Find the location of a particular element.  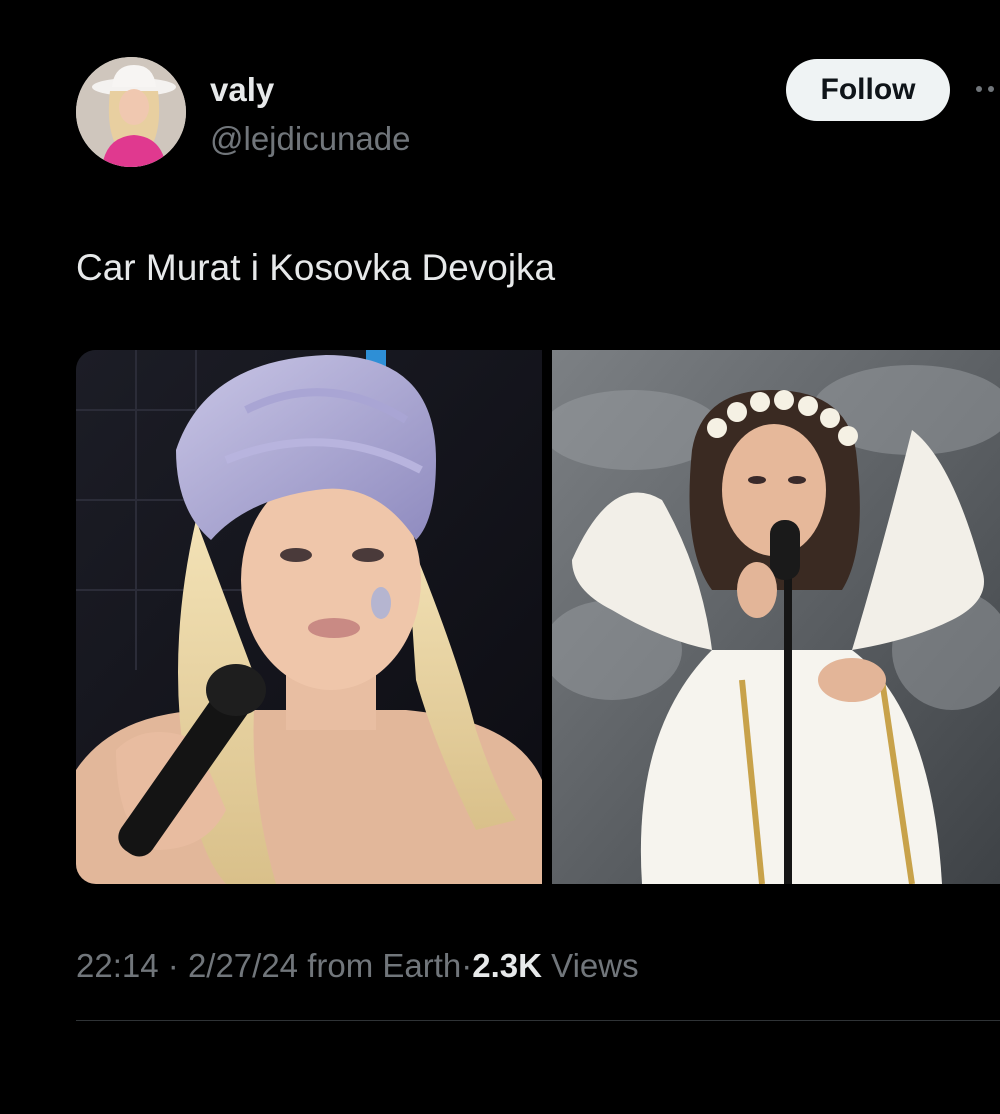

tweet-meta: 22:14 · 2/27/24 from Earth·2.3K Views is located at coordinates (357, 966).